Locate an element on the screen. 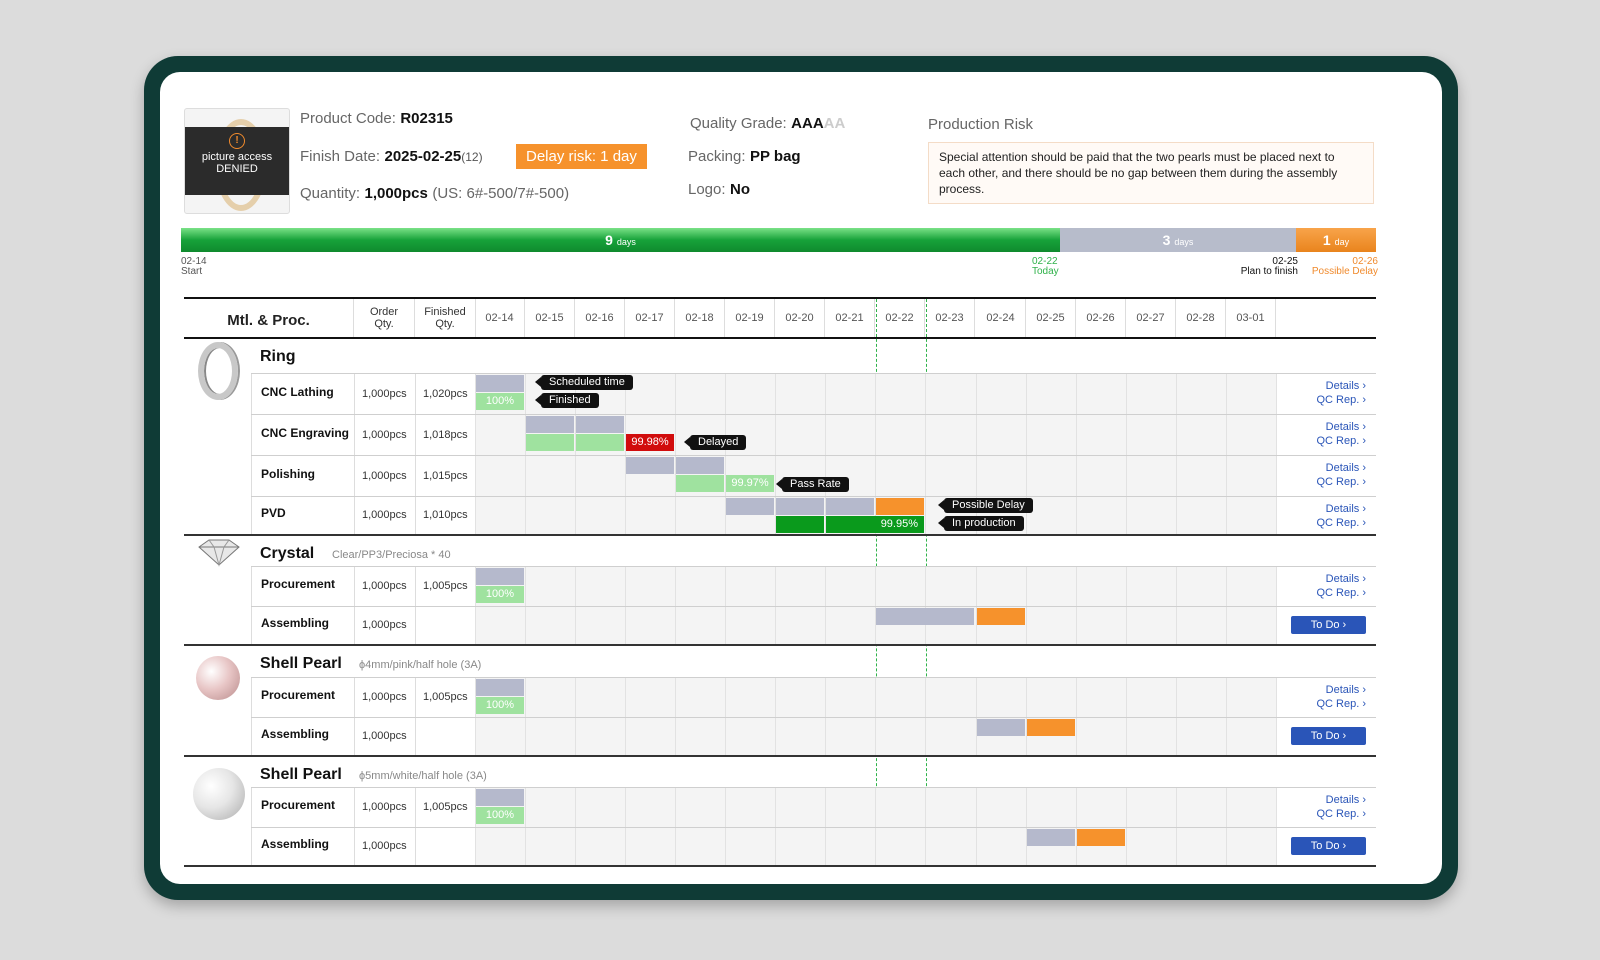 Image resolution: width=1600 pixels, height=960 pixels. finish-date-sub: (12) is located at coordinates (472, 157).